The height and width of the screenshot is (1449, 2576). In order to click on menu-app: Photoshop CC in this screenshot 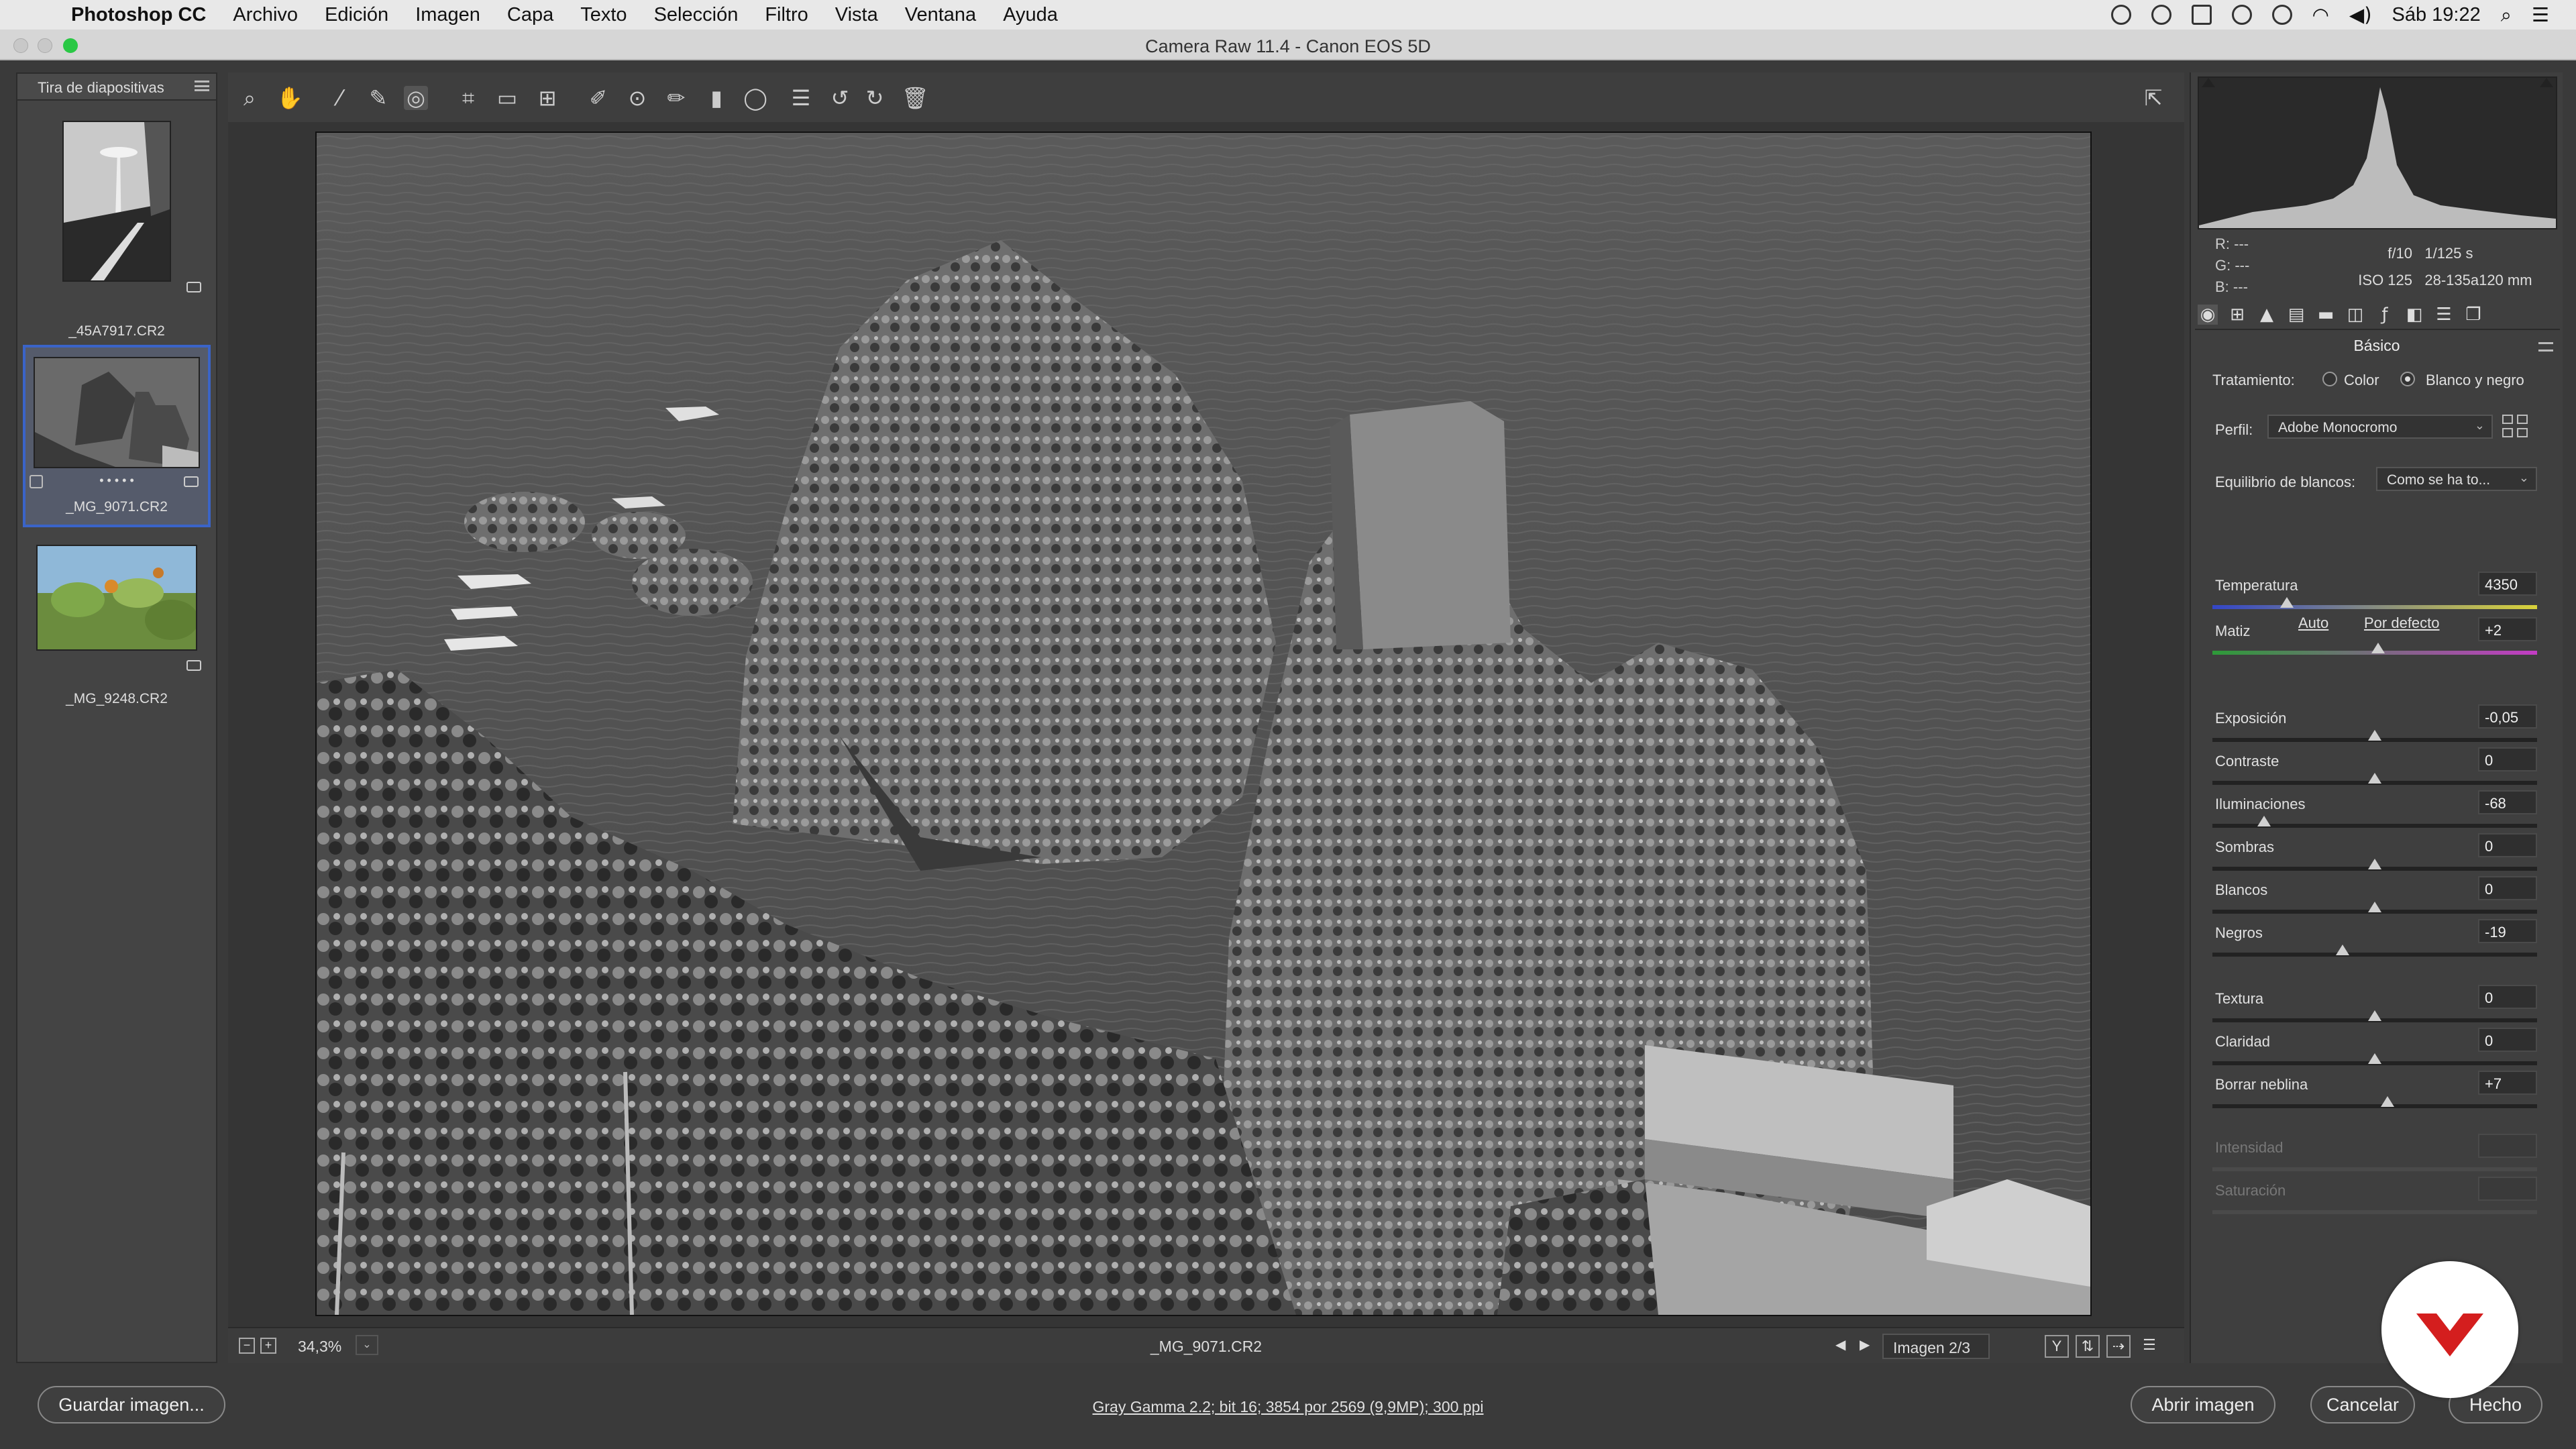, I will do `click(138, 15)`.